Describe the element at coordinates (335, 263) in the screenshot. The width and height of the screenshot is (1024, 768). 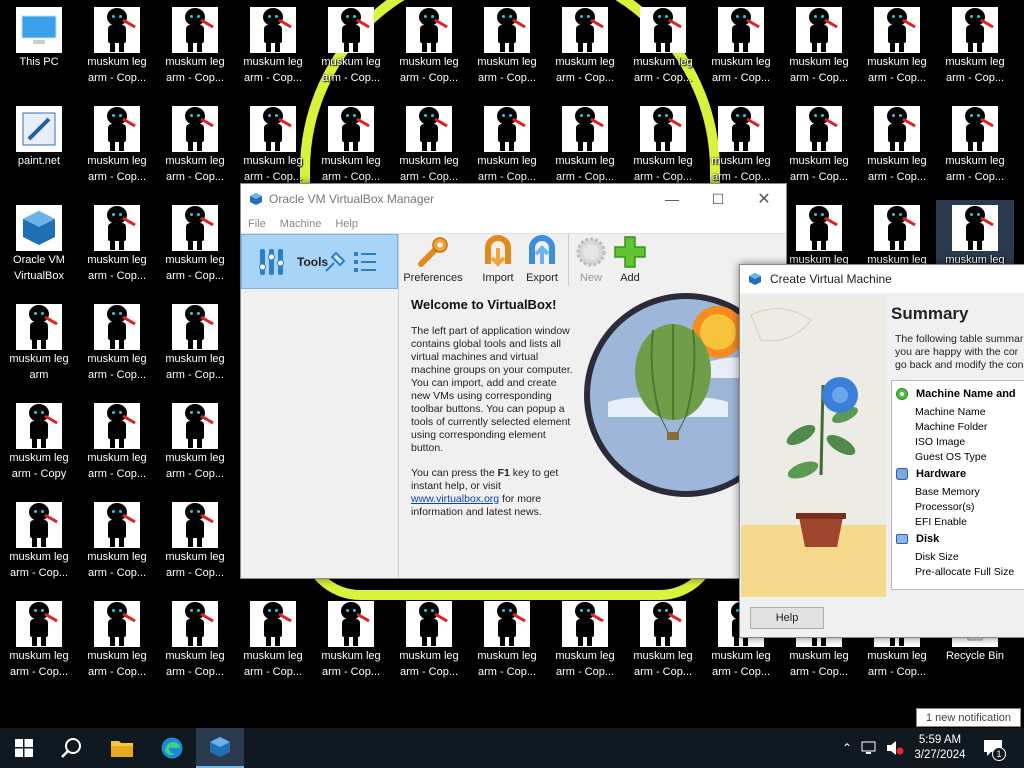
I see `pin-icon` at that location.